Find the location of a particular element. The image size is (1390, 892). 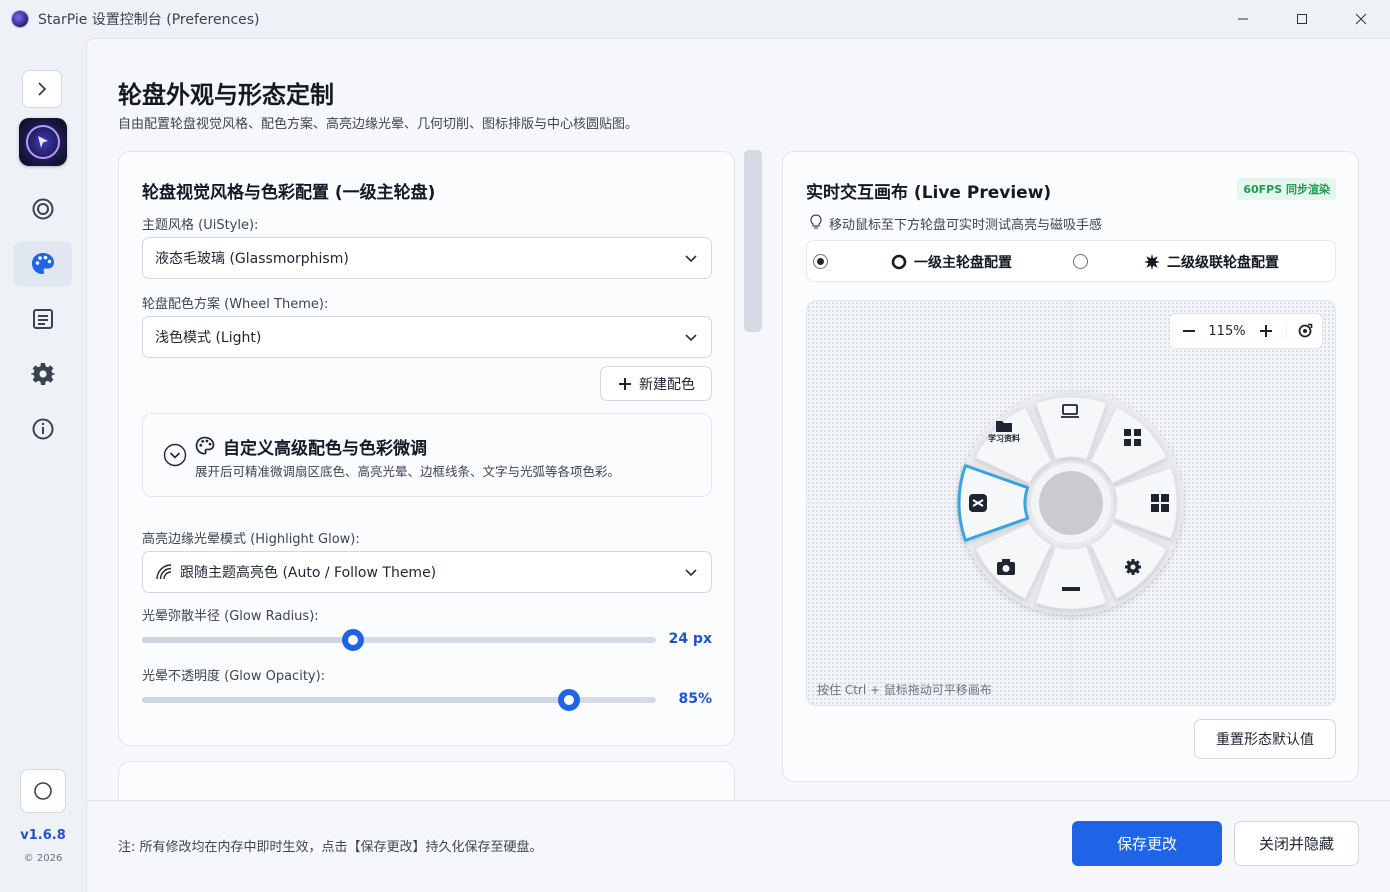

sidebar-item-about is located at coordinates (43, 429).